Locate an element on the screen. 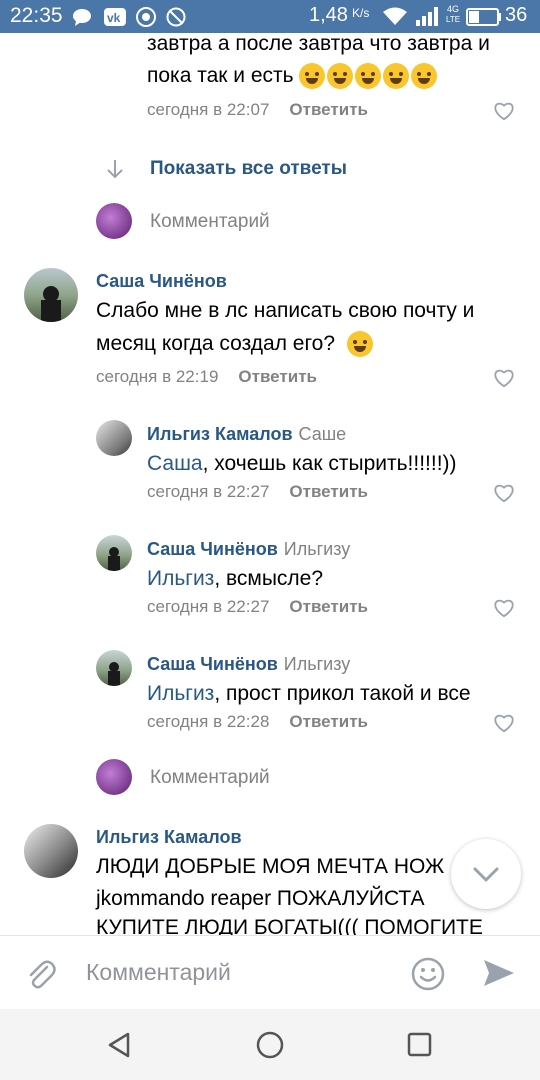  reply-addressee: Саше is located at coordinates (322, 434).